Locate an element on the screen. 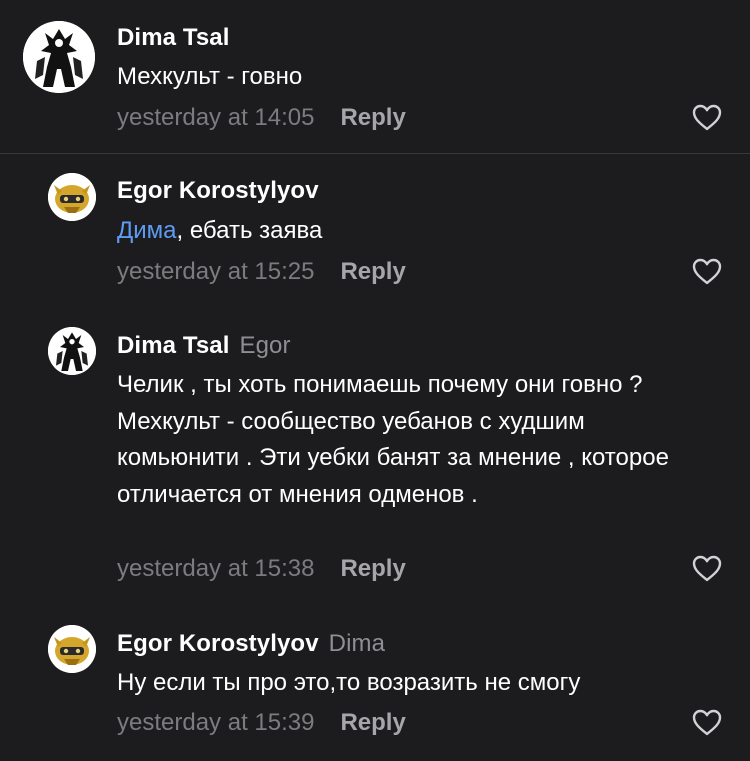 Image resolution: width=750 pixels, height=761 pixels. comment-meta: yesterday at 15:25 Reply is located at coordinates (261, 272).